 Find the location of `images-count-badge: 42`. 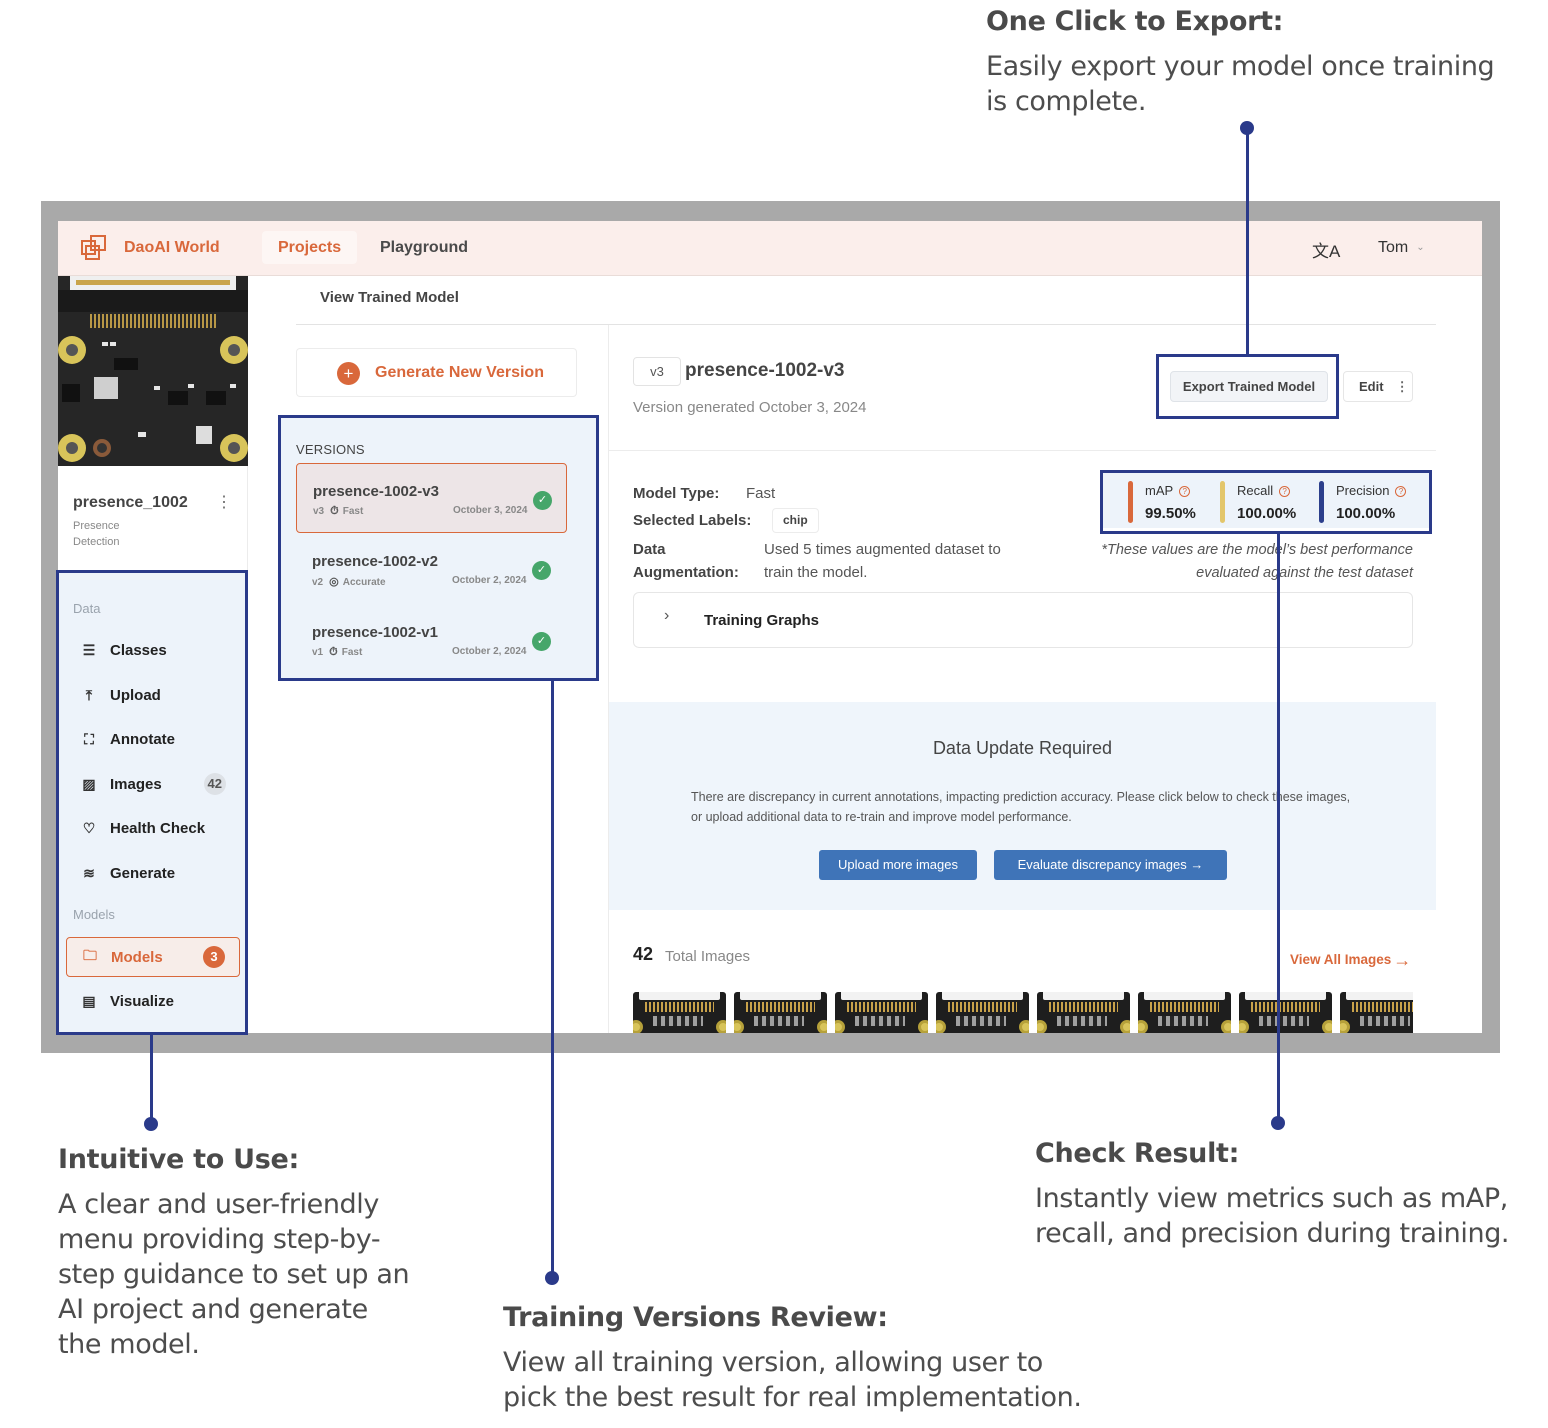

images-count-badge: 42 is located at coordinates (214, 784).